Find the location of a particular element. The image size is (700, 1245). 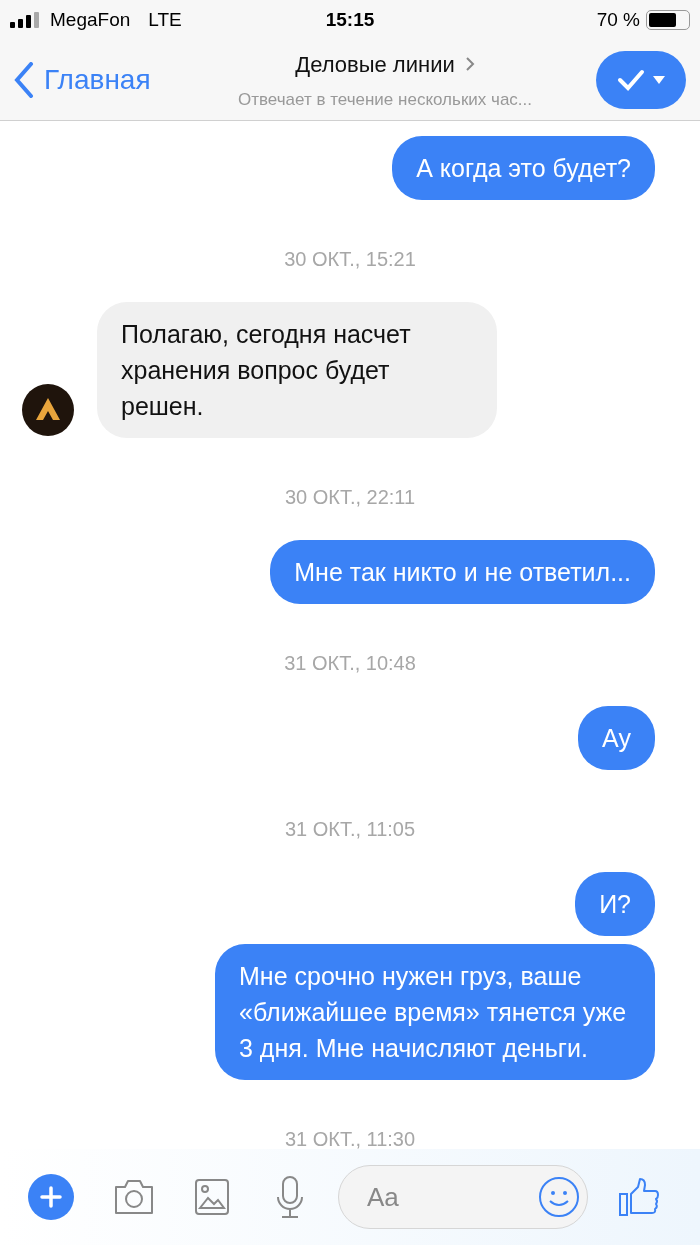

company-avatar is located at coordinates (48, 410).